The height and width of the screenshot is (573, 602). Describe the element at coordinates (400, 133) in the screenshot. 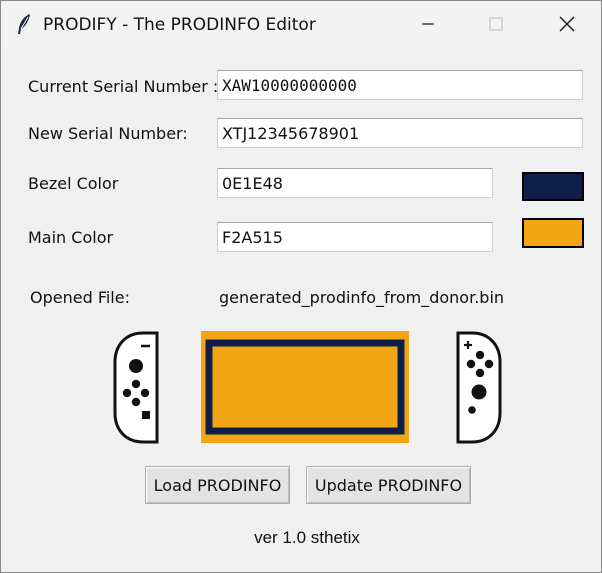

I see `new-serial-input: XTJ12345678901` at that location.